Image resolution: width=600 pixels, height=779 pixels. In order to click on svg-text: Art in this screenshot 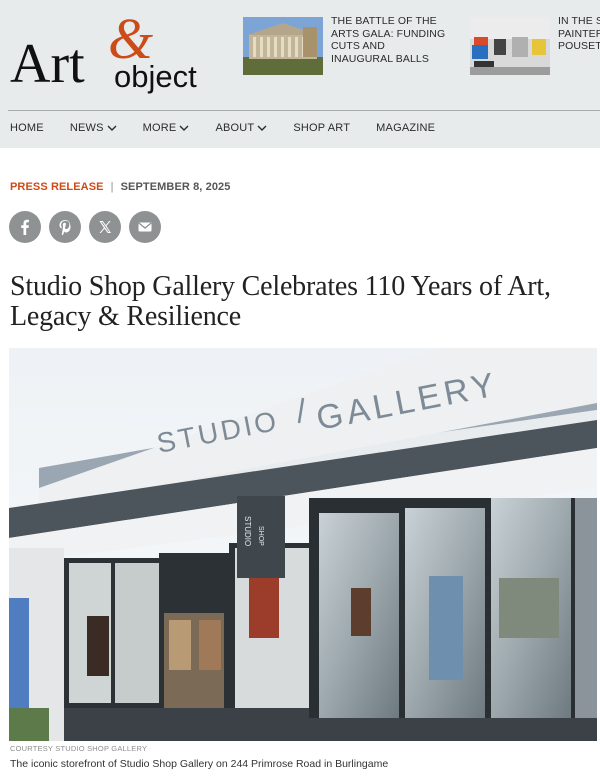, I will do `click(47, 64)`.